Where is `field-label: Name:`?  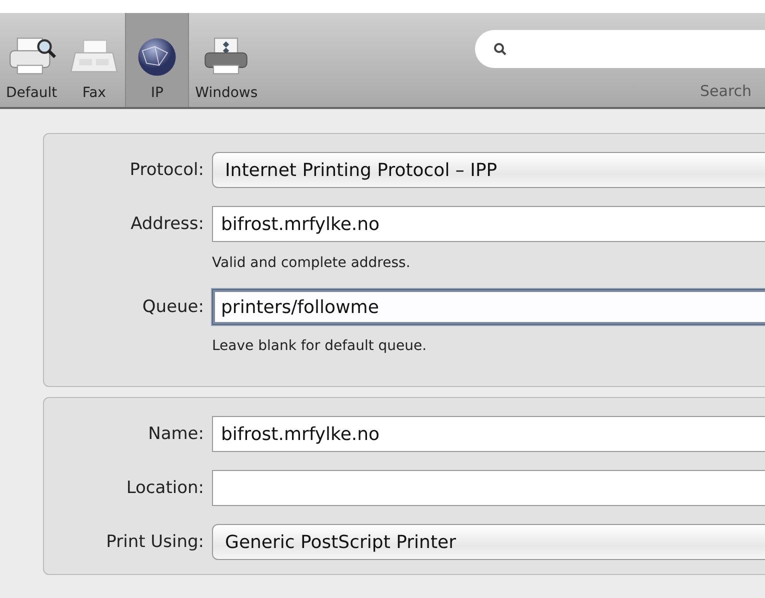 field-label: Name: is located at coordinates (176, 434).